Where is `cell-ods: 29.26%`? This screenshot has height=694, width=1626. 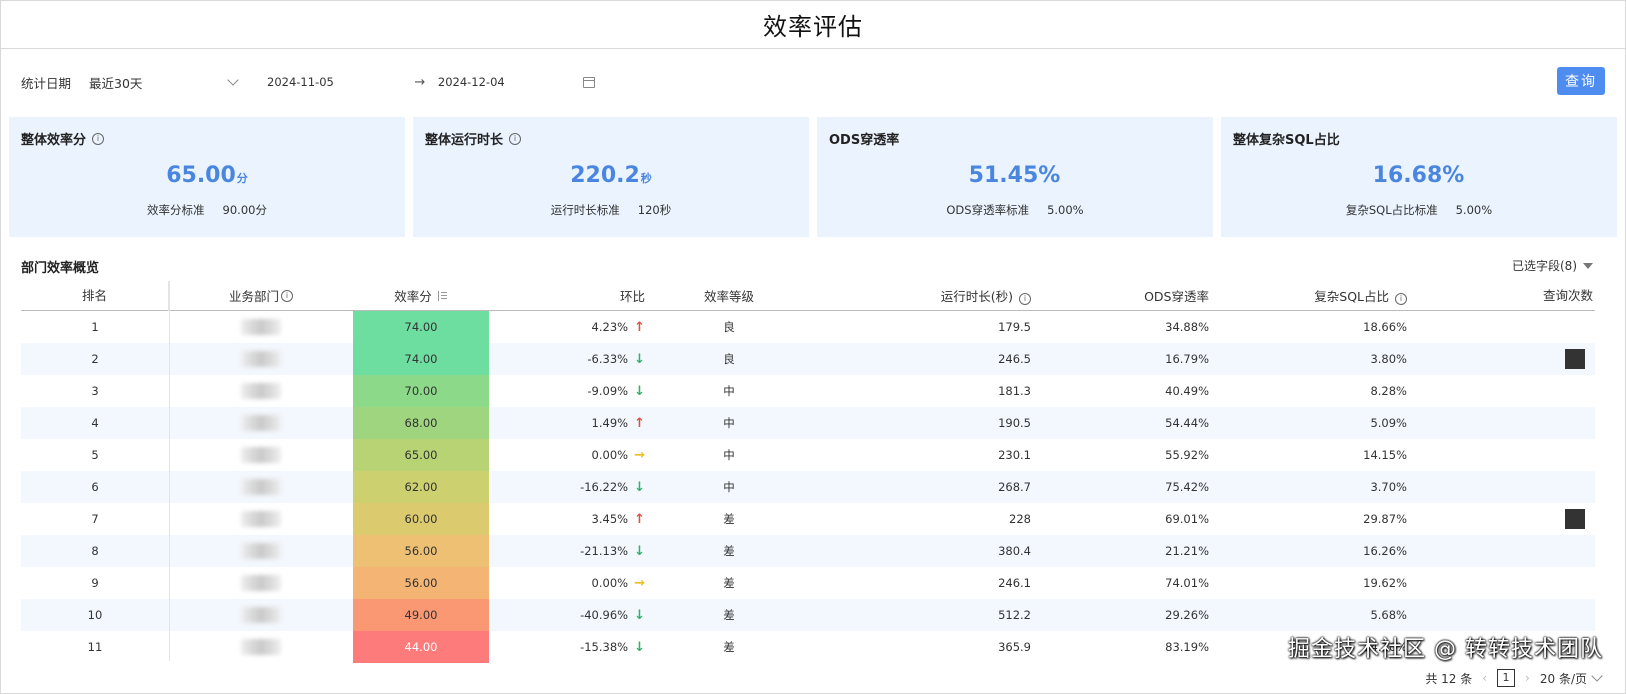
cell-ods: 29.26% is located at coordinates (1187, 615).